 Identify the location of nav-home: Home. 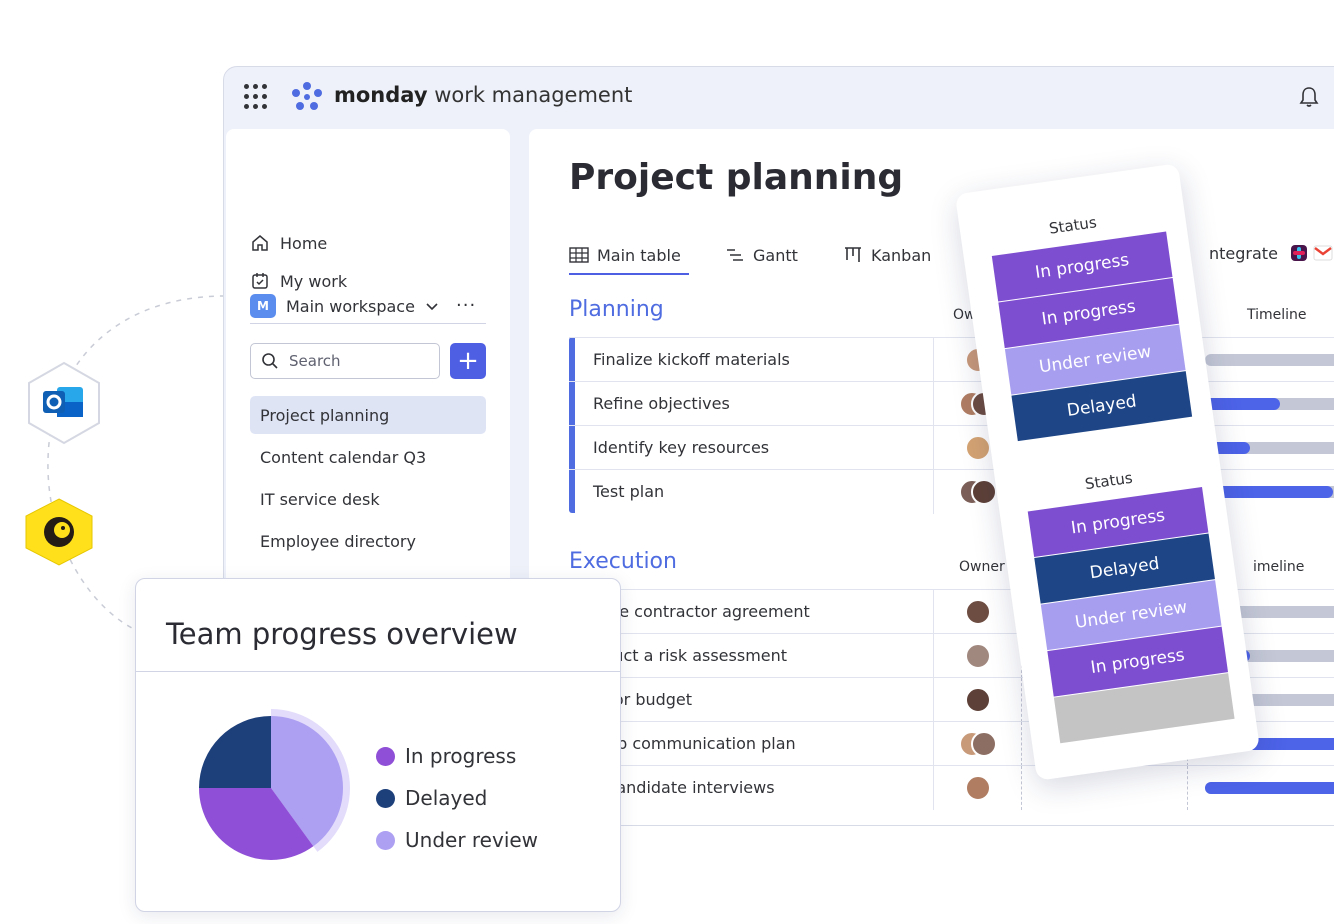
(288, 243).